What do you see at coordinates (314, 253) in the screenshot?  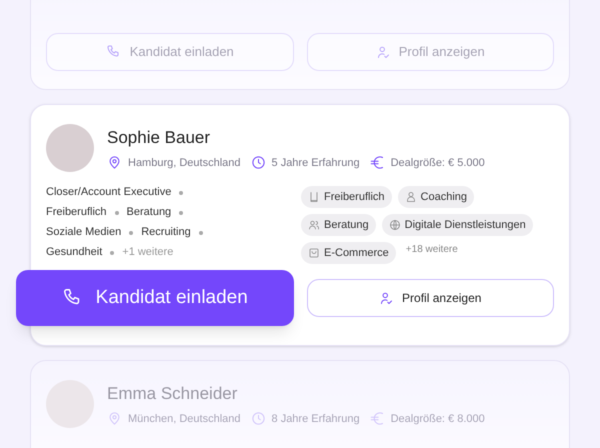 I see `bag-icon` at bounding box center [314, 253].